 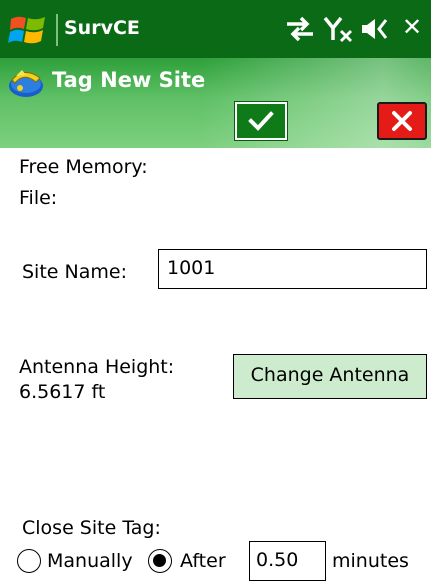 I want to click on connectivity-icon, so click(x=300, y=29).